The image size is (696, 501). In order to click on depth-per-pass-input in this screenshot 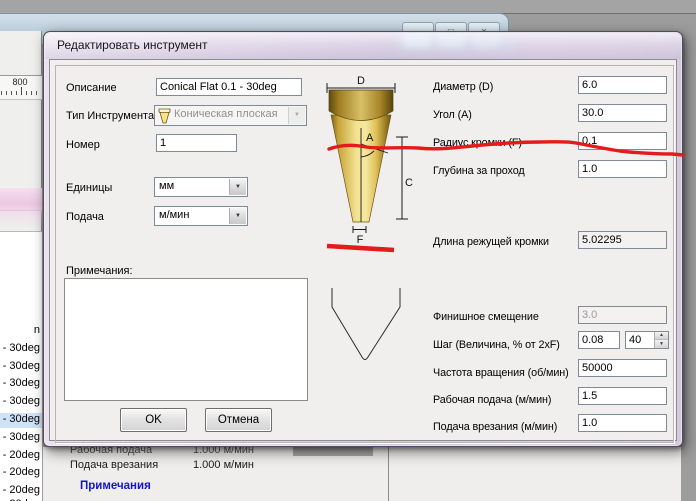, I will do `click(622, 169)`.